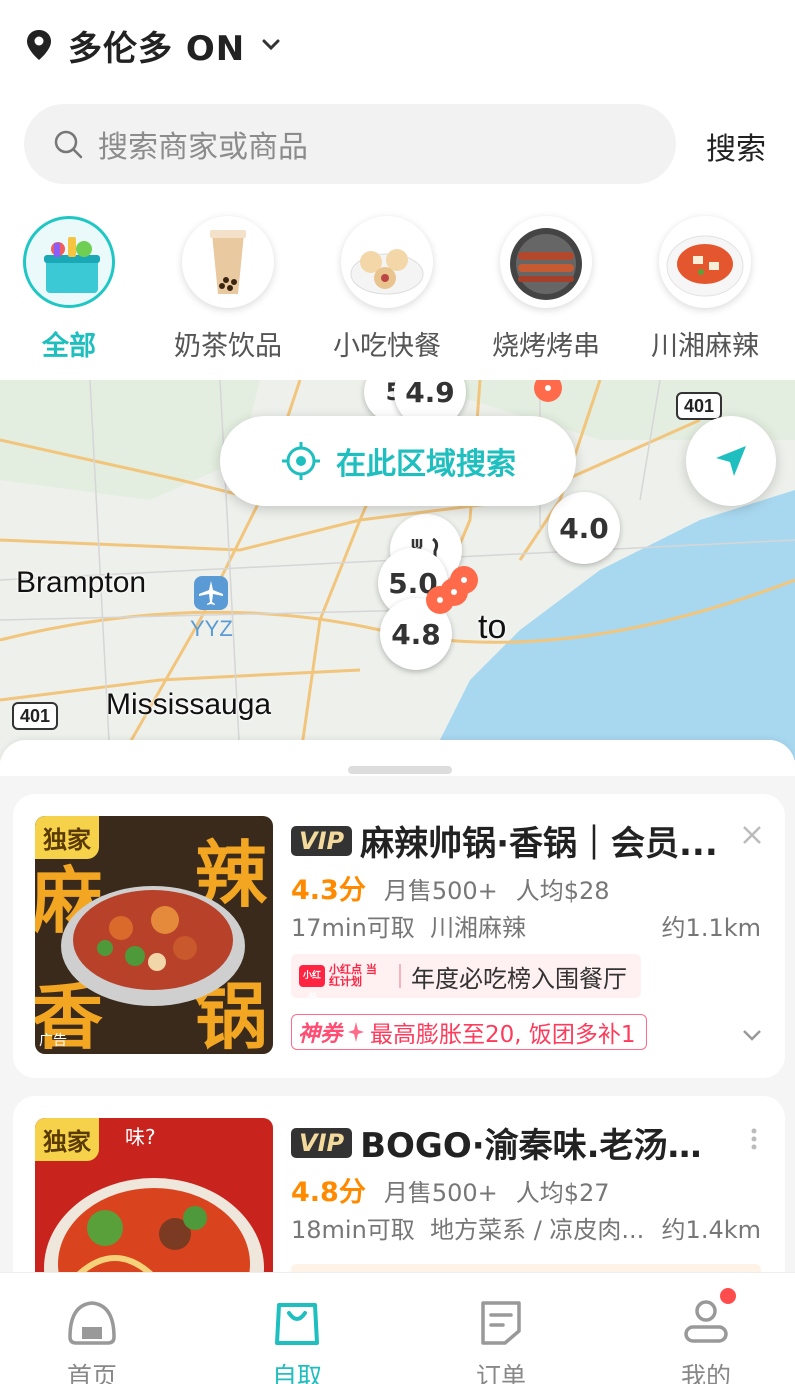 This screenshot has height=1384, width=795. Describe the element at coordinates (400, 976) in the screenshot. I see `badge-divider` at that location.